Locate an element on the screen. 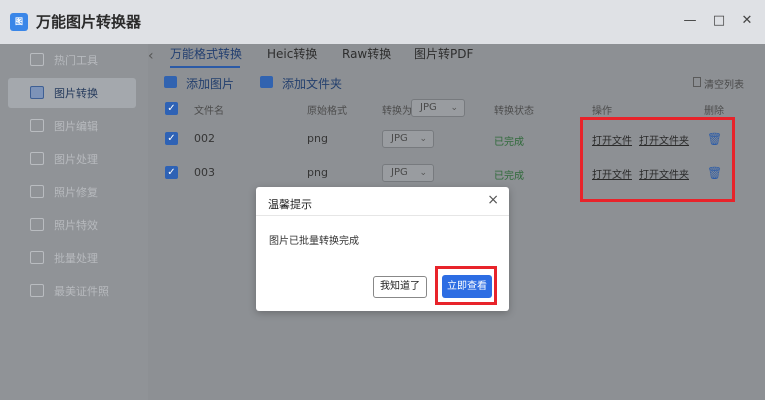 Image resolution: width=765 pixels, height=400 pixels. sidebar-item-batch-process: 批量处理 is located at coordinates (72, 258).